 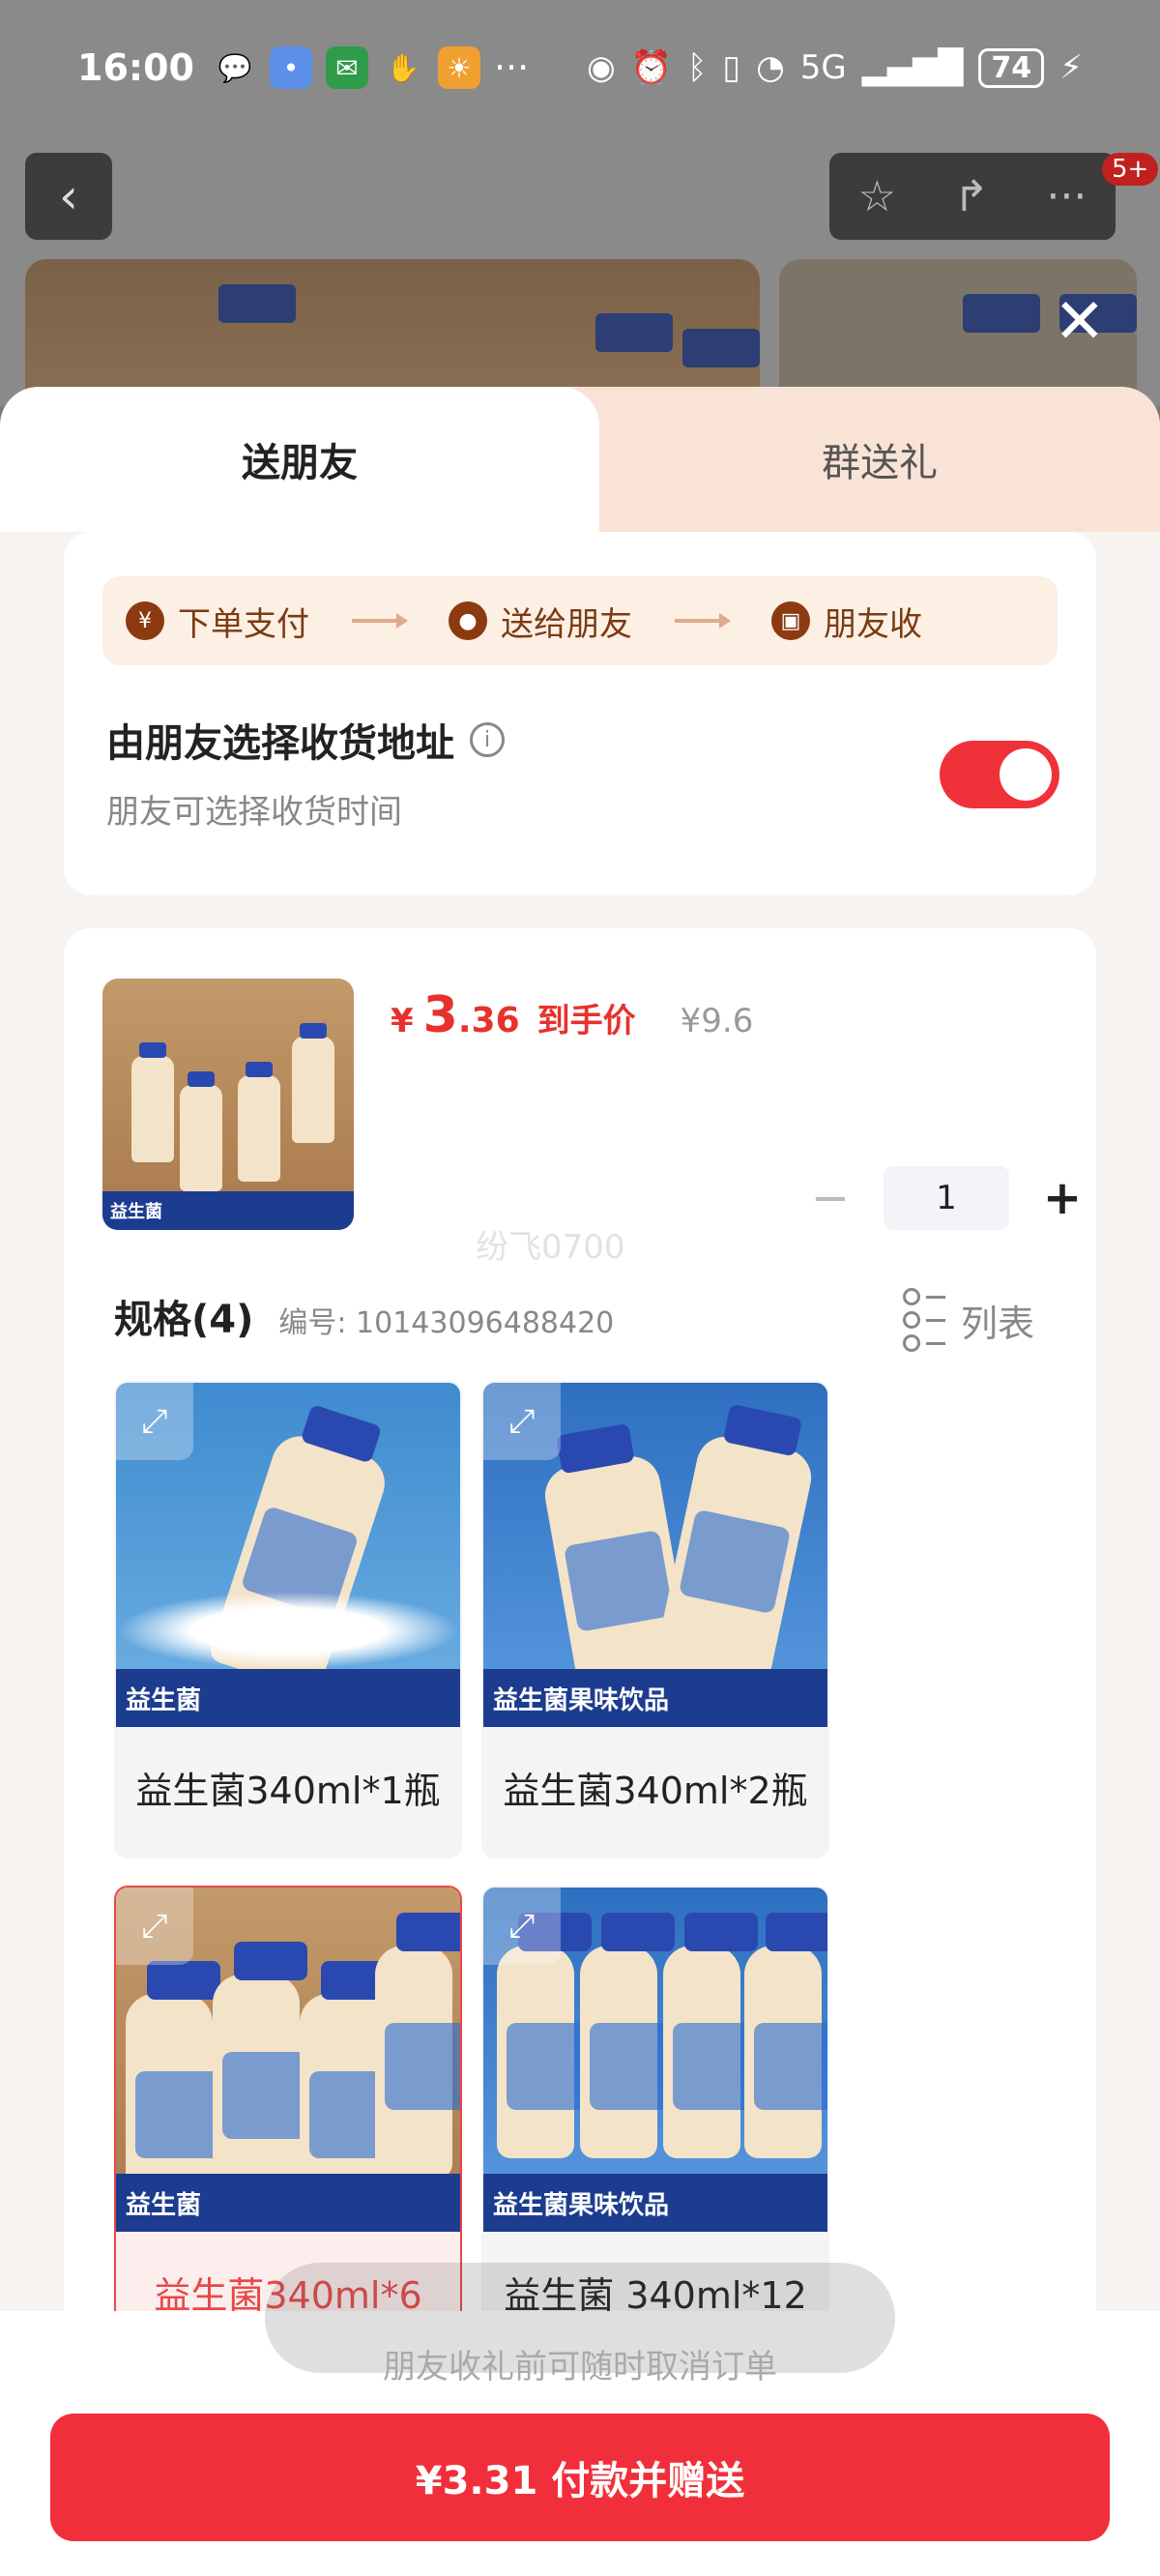 I want to click on price-integer: 3, so click(x=440, y=1015).